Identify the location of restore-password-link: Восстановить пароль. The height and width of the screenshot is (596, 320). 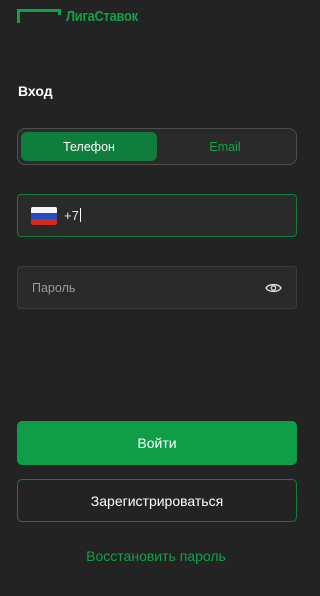
(156, 556).